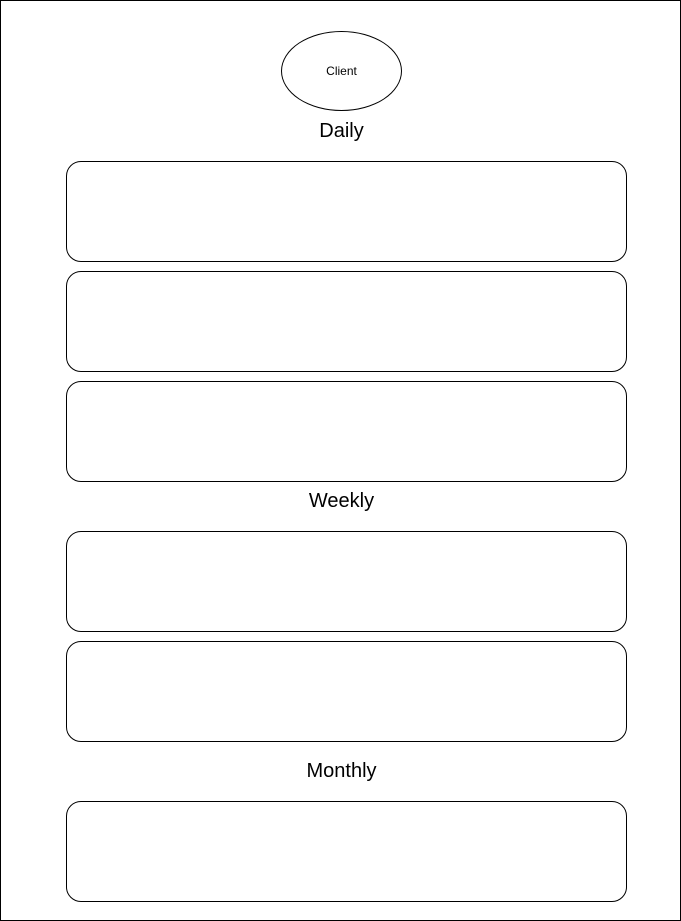 This screenshot has height=921, width=681. I want to click on weekly-section-label: Weekly, so click(341, 501).